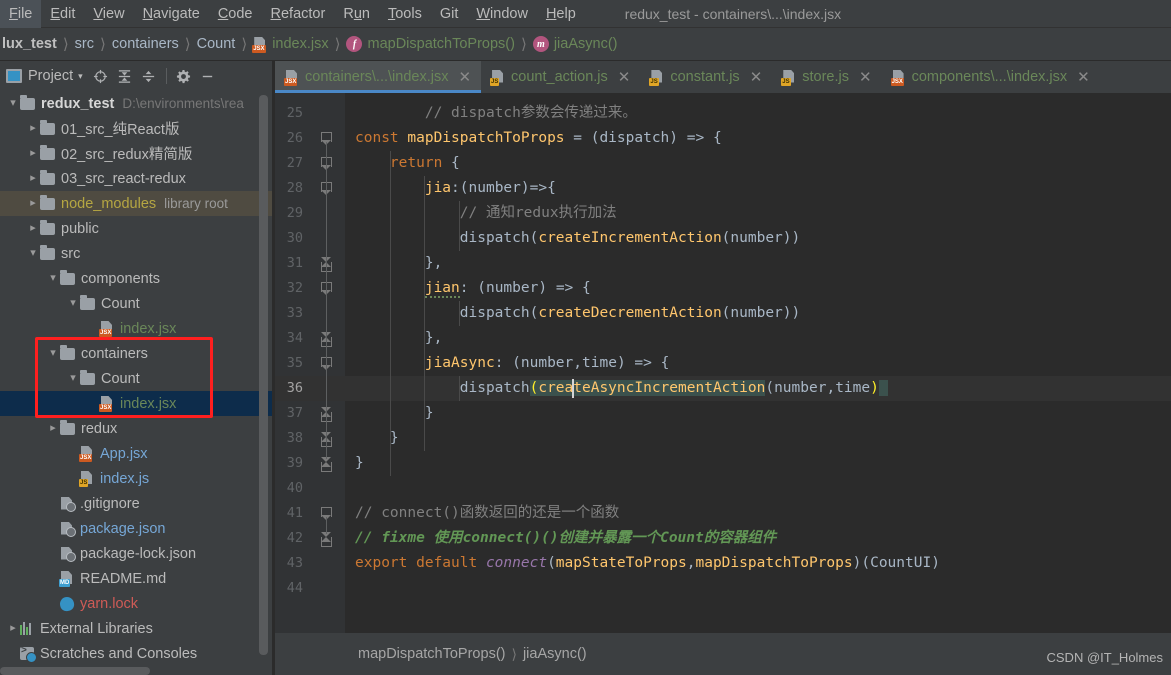  I want to click on menu-item-code: Code, so click(235, 14).